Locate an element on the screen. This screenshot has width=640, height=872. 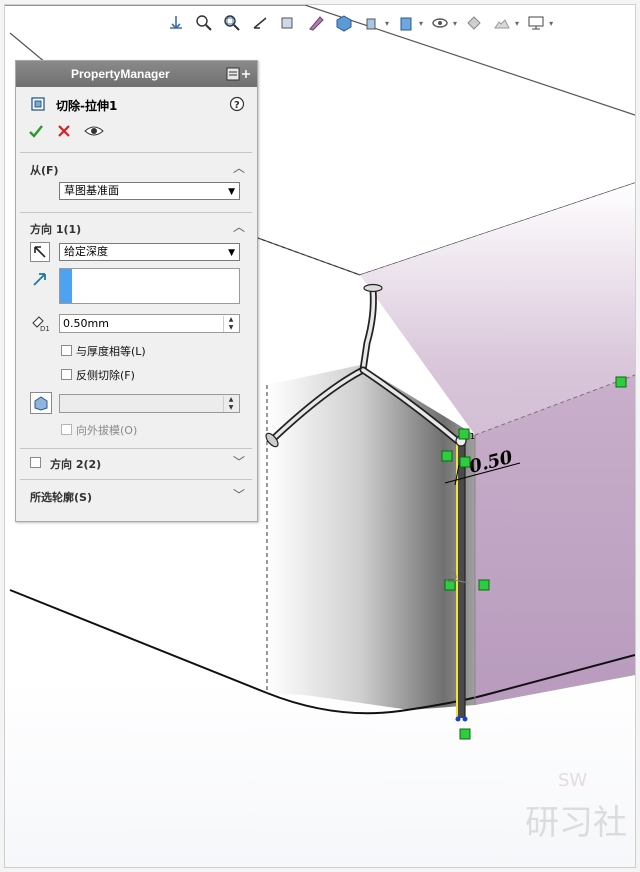
pin-icon is located at coordinates (239, 76).